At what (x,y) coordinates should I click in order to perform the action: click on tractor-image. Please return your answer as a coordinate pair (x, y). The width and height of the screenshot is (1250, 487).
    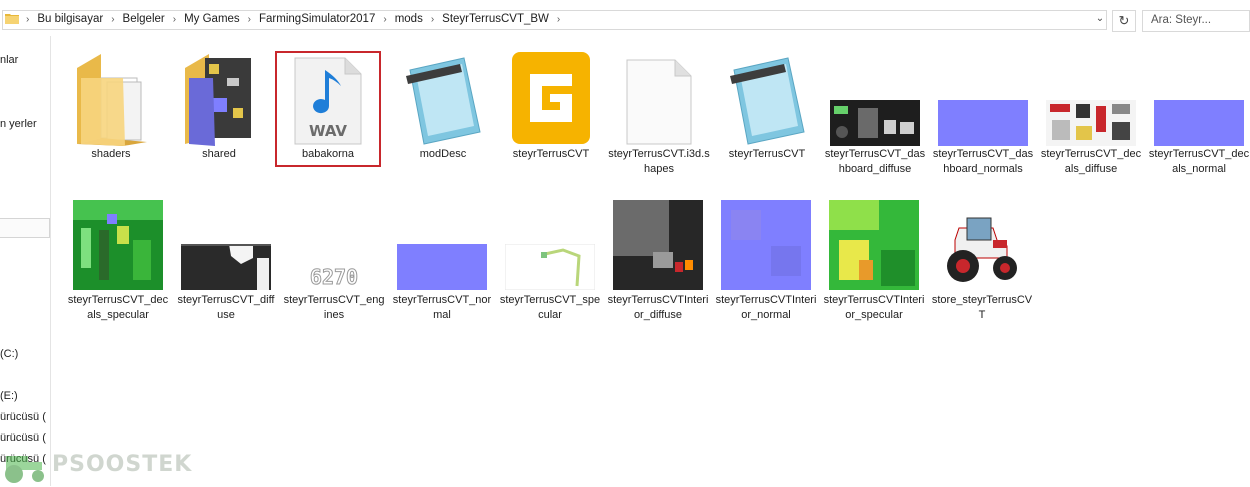
    Looking at the image, I should click on (982, 240).